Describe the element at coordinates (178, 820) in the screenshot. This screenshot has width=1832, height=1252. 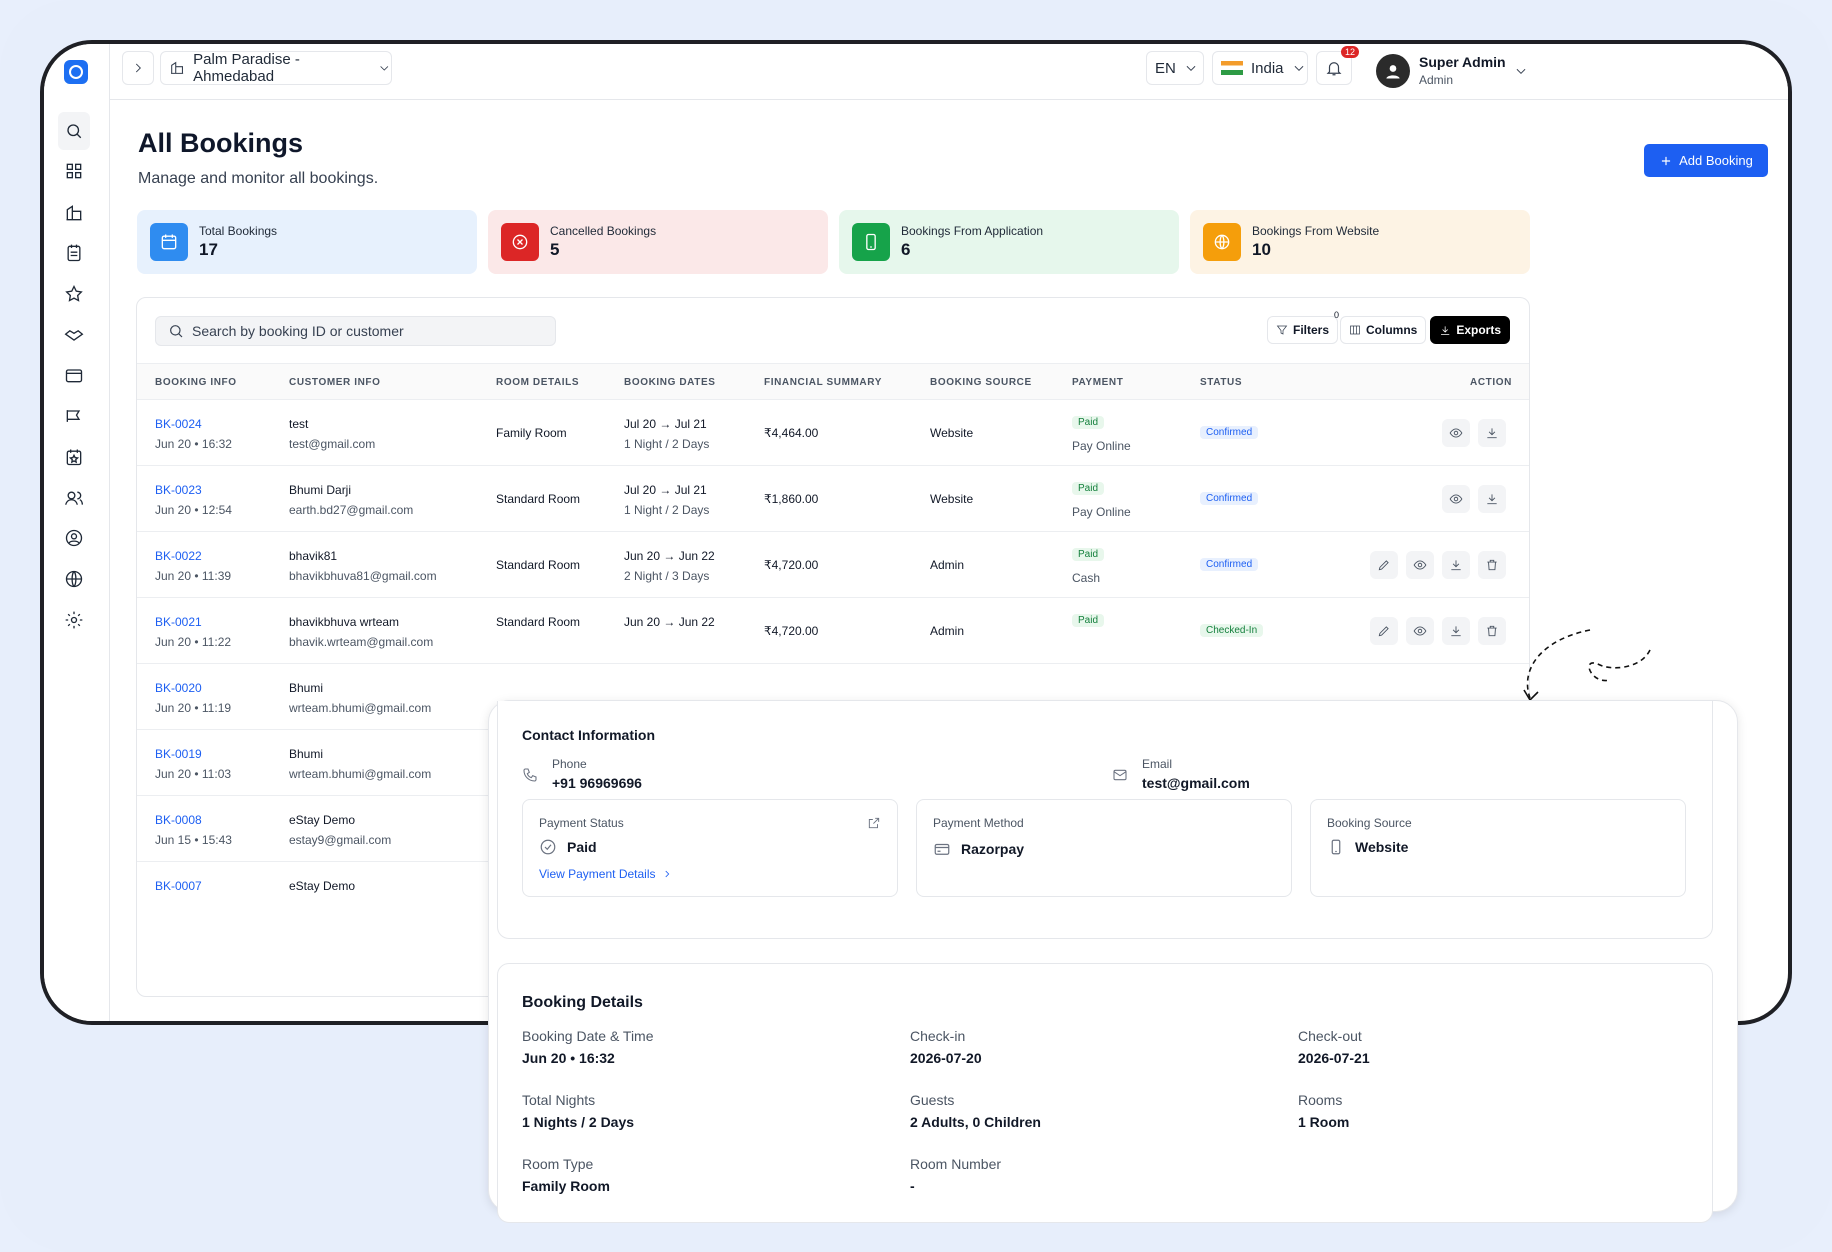
I see `booking-id-link: BK-0008` at that location.